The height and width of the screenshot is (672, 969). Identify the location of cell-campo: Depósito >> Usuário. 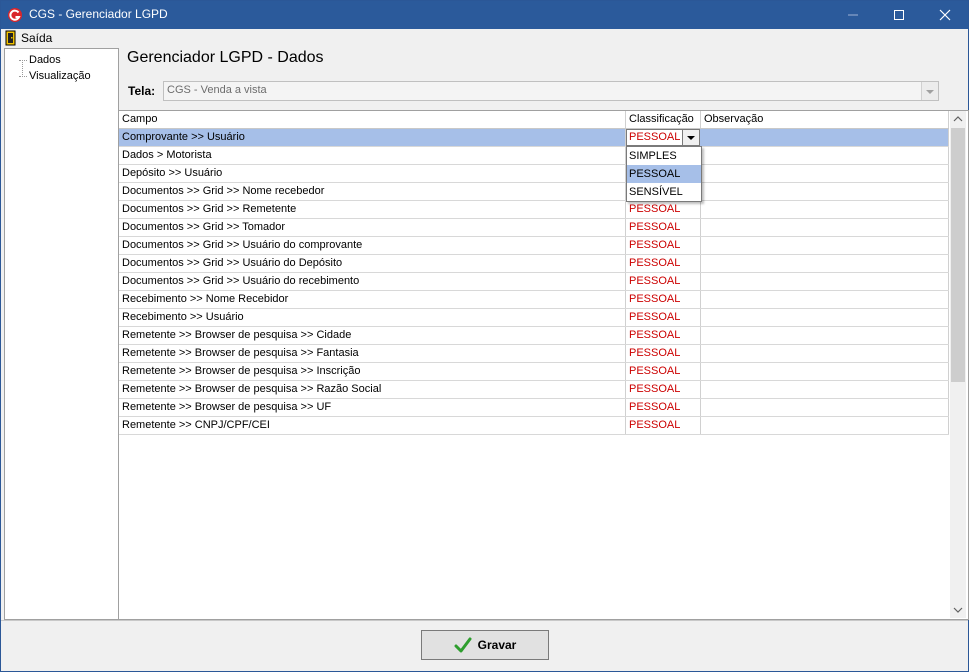
(372, 173).